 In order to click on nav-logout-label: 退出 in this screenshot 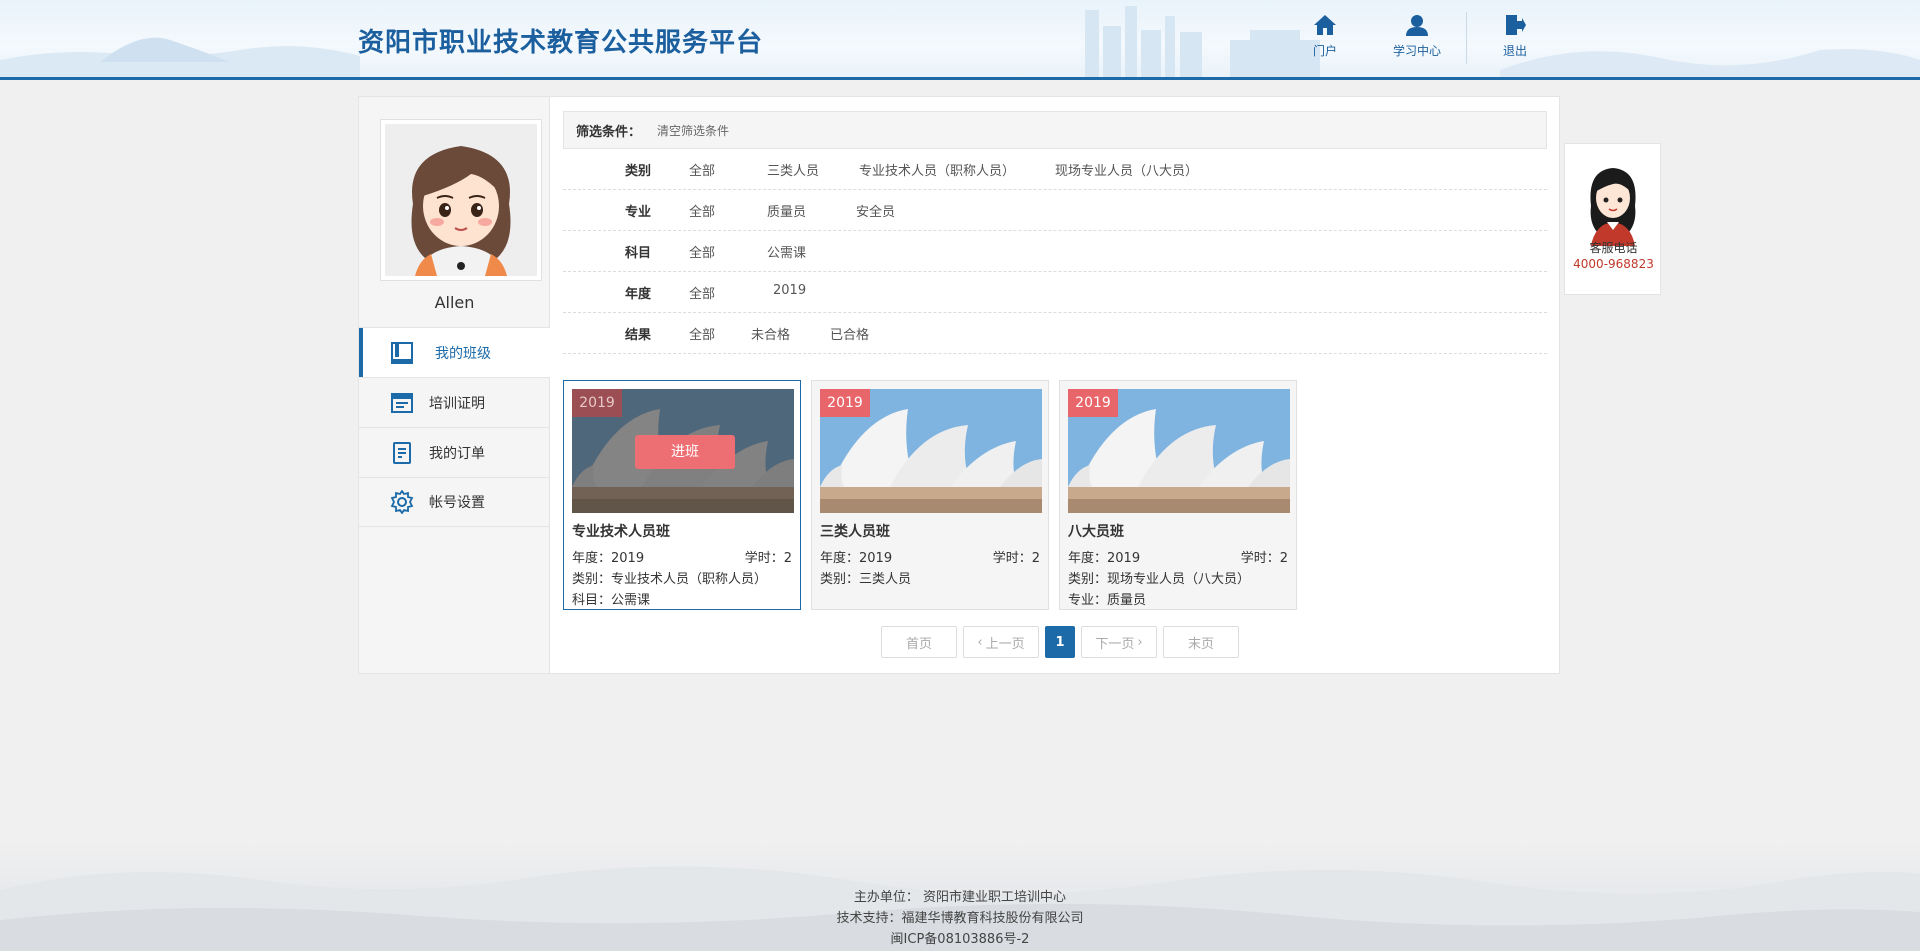, I will do `click(1514, 51)`.